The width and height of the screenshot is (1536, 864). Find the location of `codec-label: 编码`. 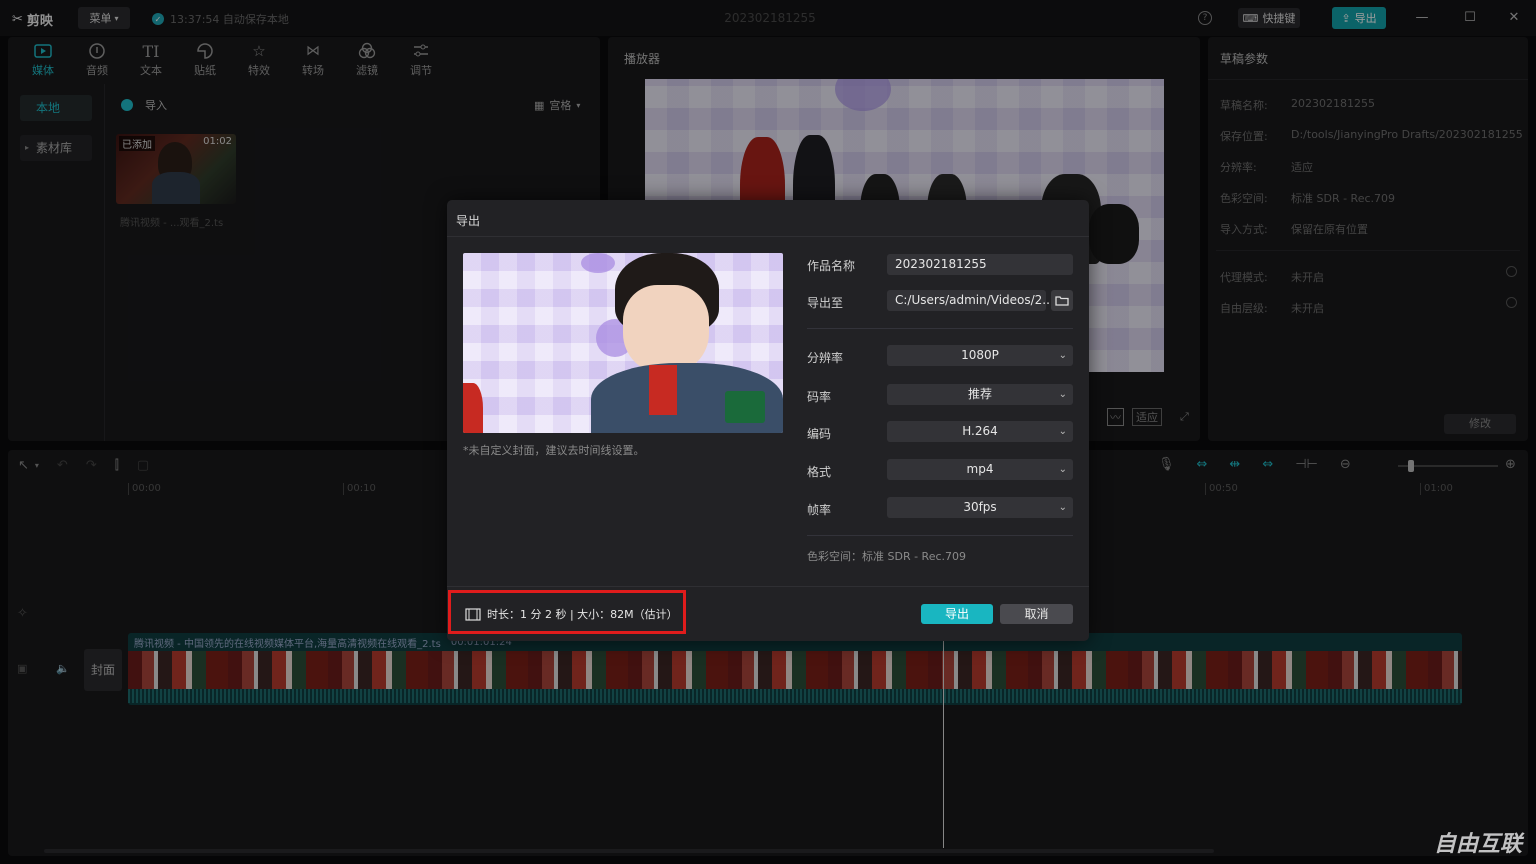

codec-label: 编码 is located at coordinates (819, 434).